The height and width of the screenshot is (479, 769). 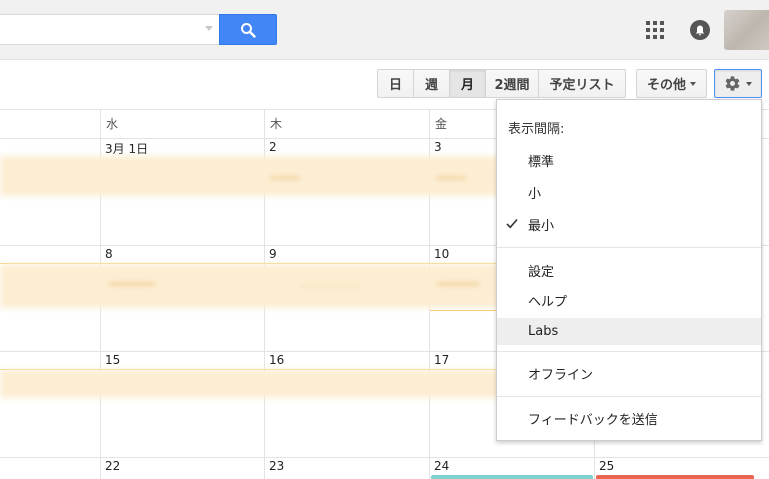 What do you see at coordinates (465, 310) in the screenshot?
I see `event-border` at bounding box center [465, 310].